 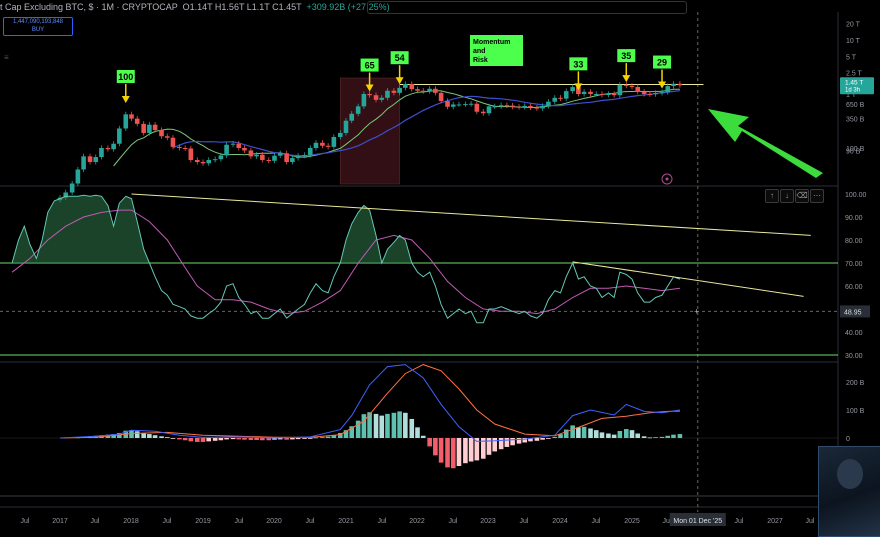 What do you see at coordinates (131, 521) in the screenshot?
I see `x-axis-label: 2018` at bounding box center [131, 521].